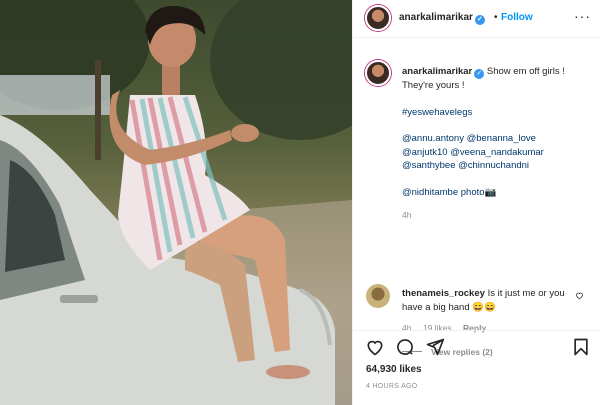 This screenshot has height=405, width=600. I want to click on hashtag-link: #yeswehavelegs, so click(496, 113).